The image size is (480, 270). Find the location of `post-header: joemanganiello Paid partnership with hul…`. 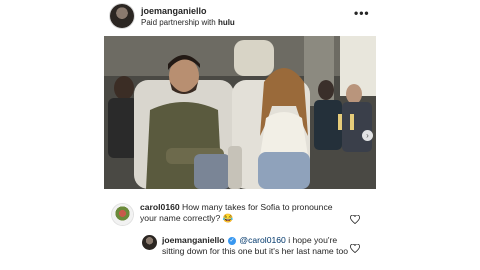

post-header: joemanganiello Paid partnership with hul… is located at coordinates (242, 17).